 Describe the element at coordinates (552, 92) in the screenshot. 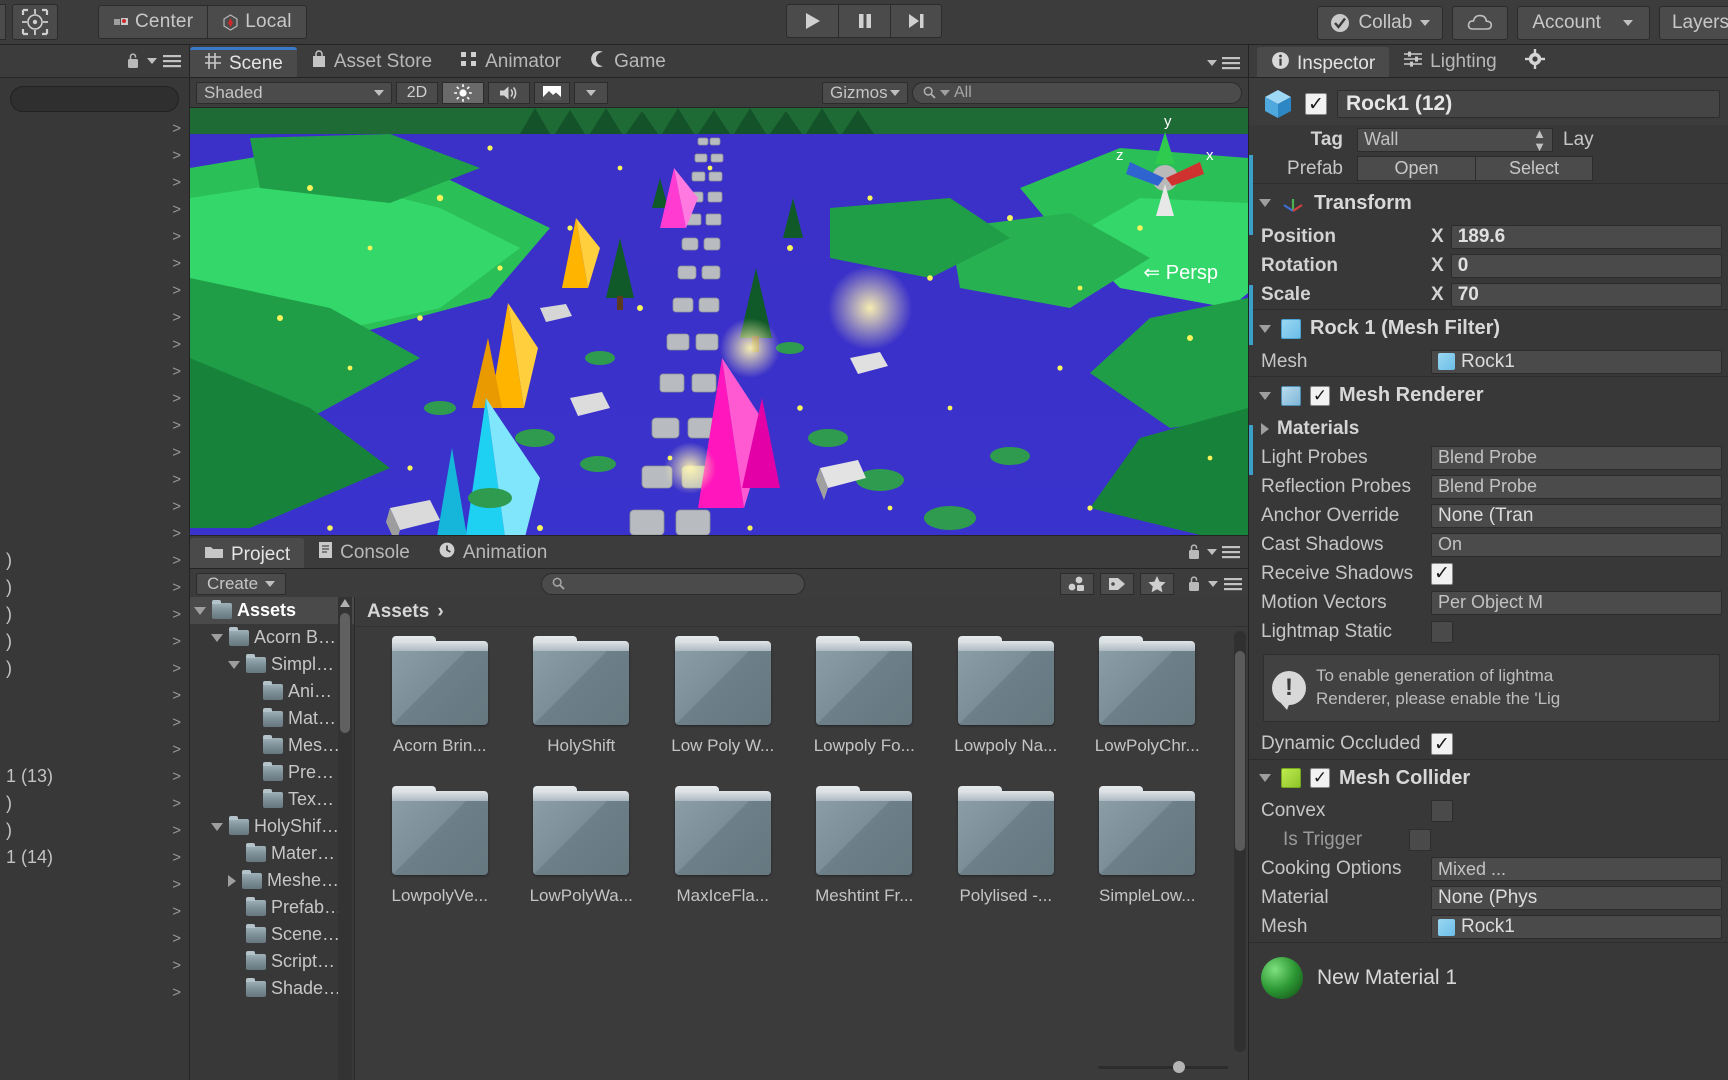

I see `scene-fx-toggle` at that location.